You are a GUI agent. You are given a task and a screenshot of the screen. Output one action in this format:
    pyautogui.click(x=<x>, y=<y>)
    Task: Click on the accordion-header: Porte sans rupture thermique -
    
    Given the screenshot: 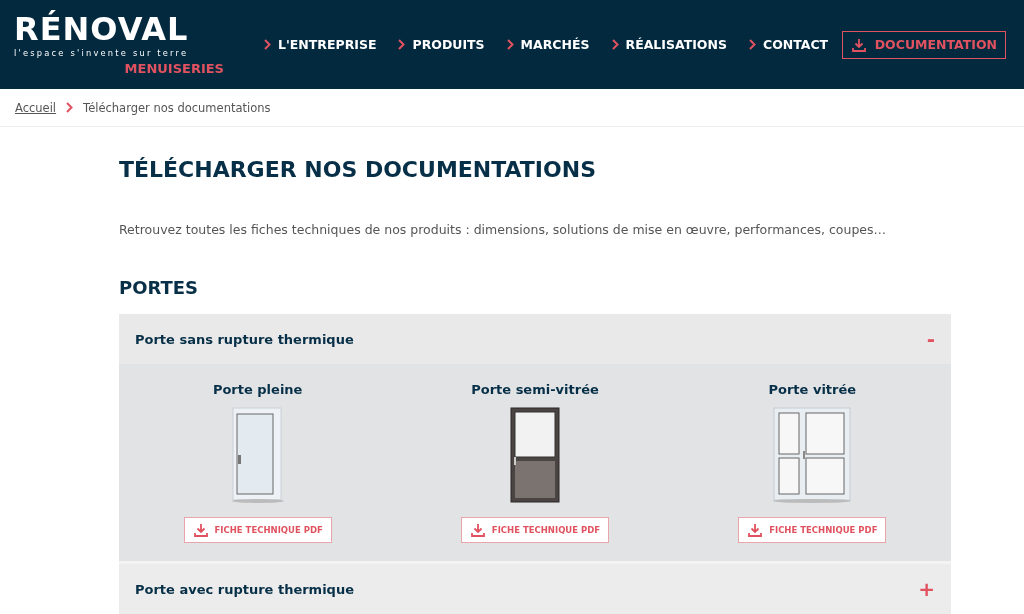 What is the action you would take?
    pyautogui.click(x=535, y=339)
    